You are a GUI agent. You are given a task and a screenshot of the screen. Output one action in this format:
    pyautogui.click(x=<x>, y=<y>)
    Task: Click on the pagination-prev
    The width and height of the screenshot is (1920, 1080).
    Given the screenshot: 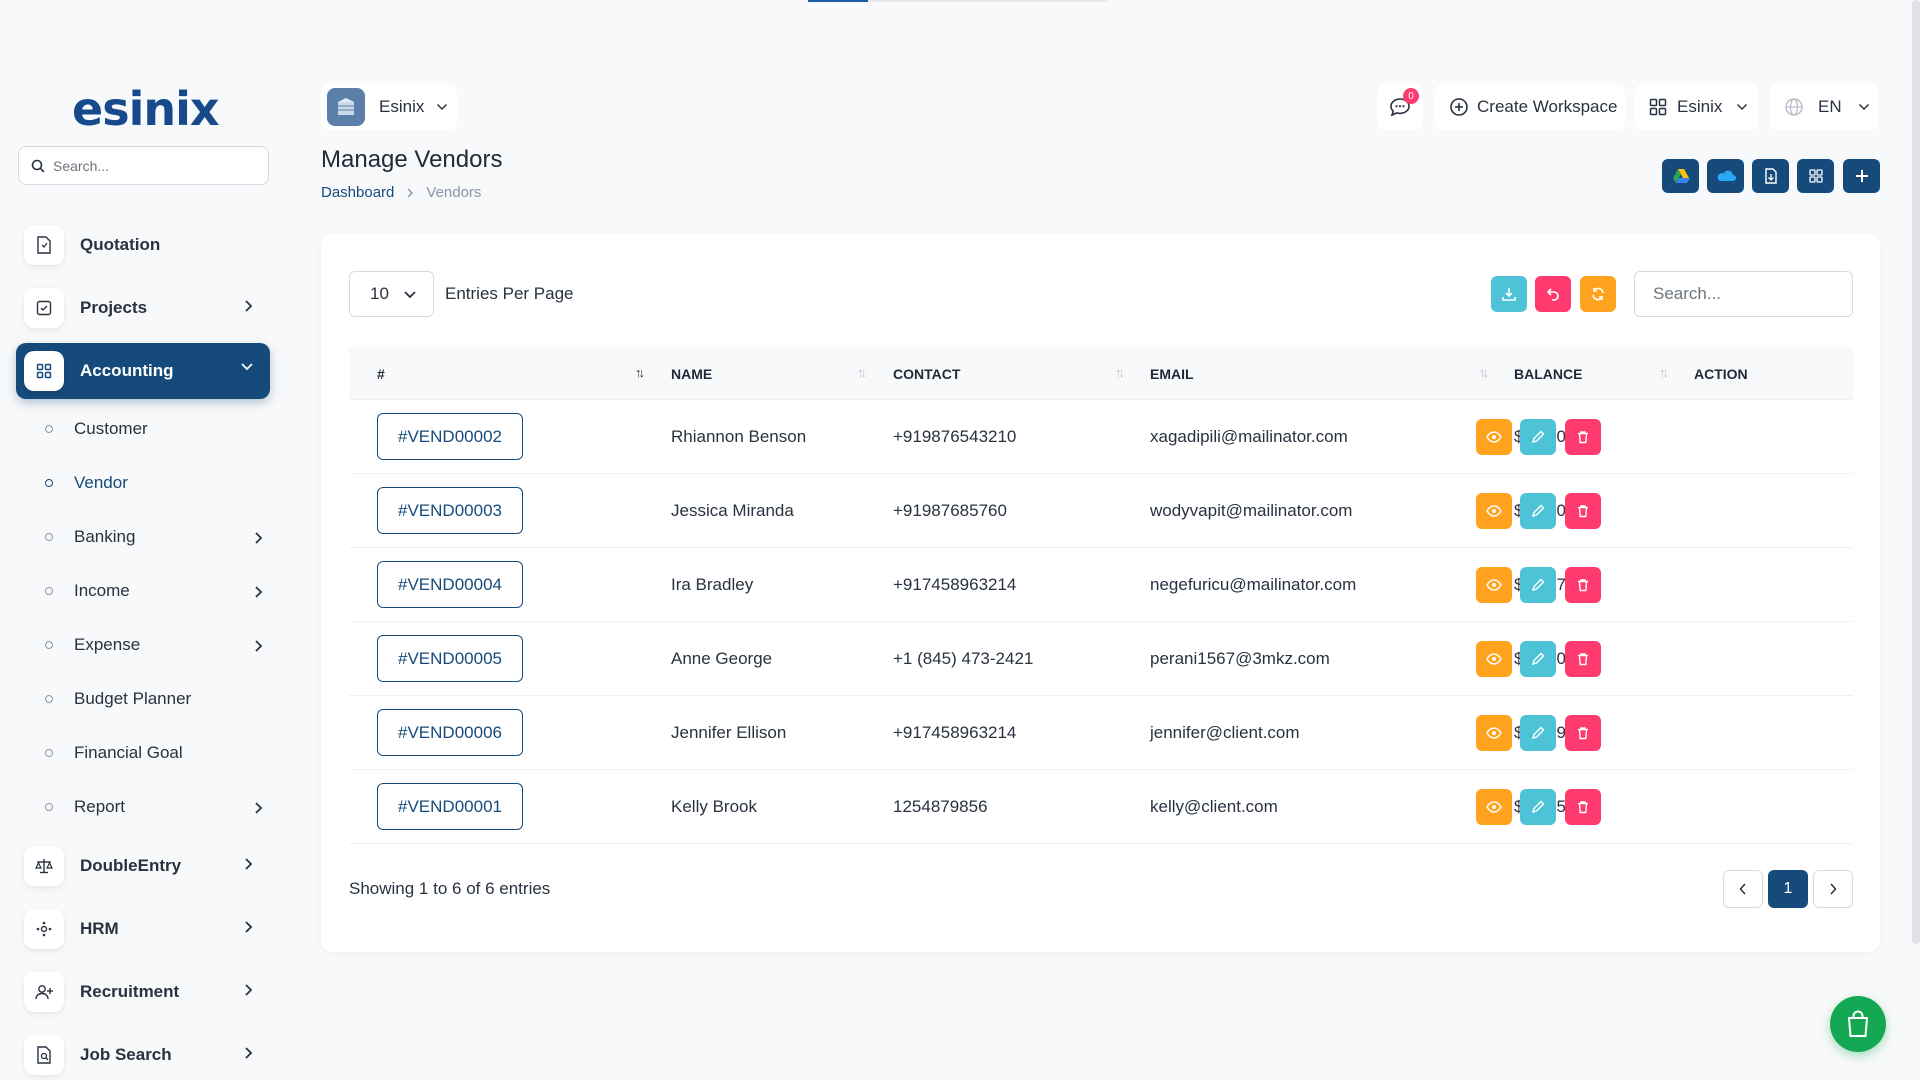 What is the action you would take?
    pyautogui.click(x=1743, y=889)
    